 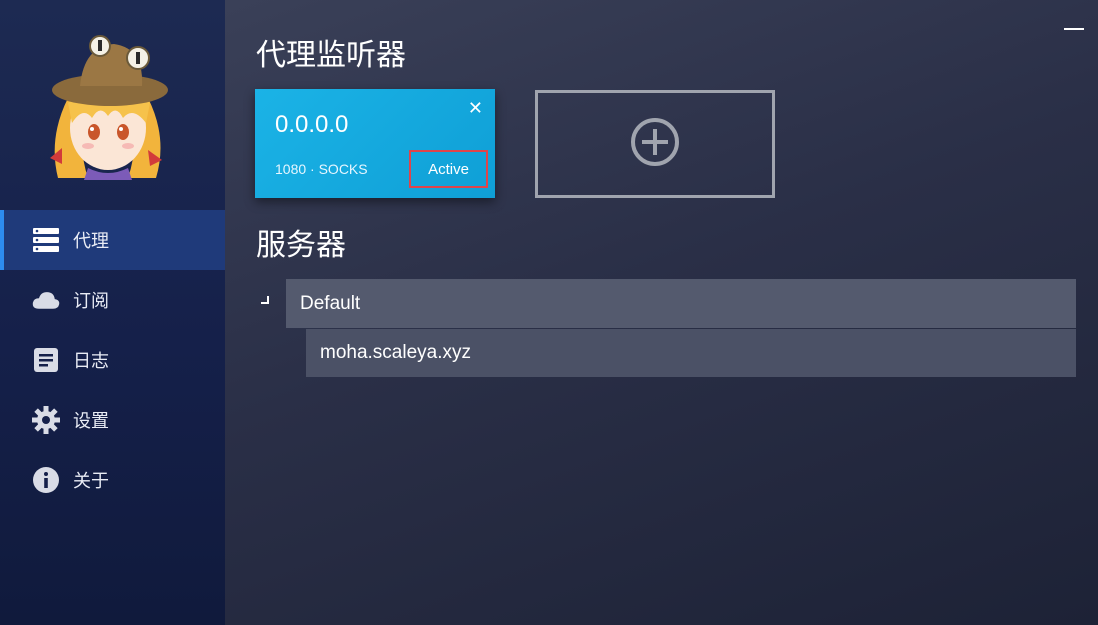 What do you see at coordinates (681, 303) in the screenshot?
I see `server-group-row: Default` at bounding box center [681, 303].